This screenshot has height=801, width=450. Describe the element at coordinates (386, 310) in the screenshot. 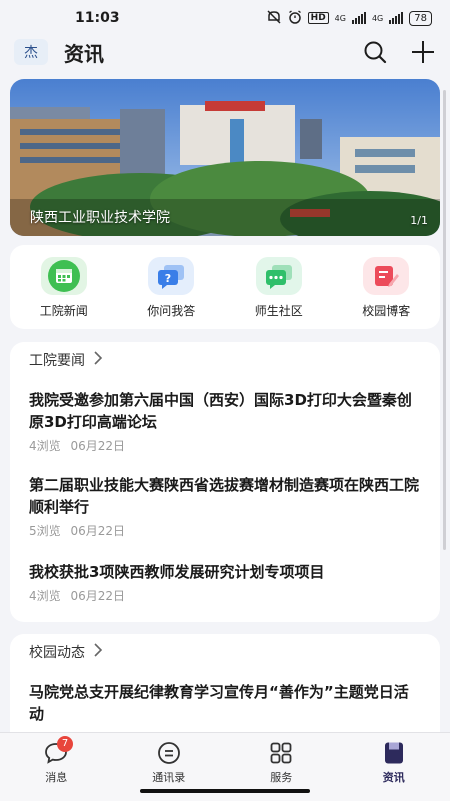

I see `quick-link-label: 校园博客` at that location.